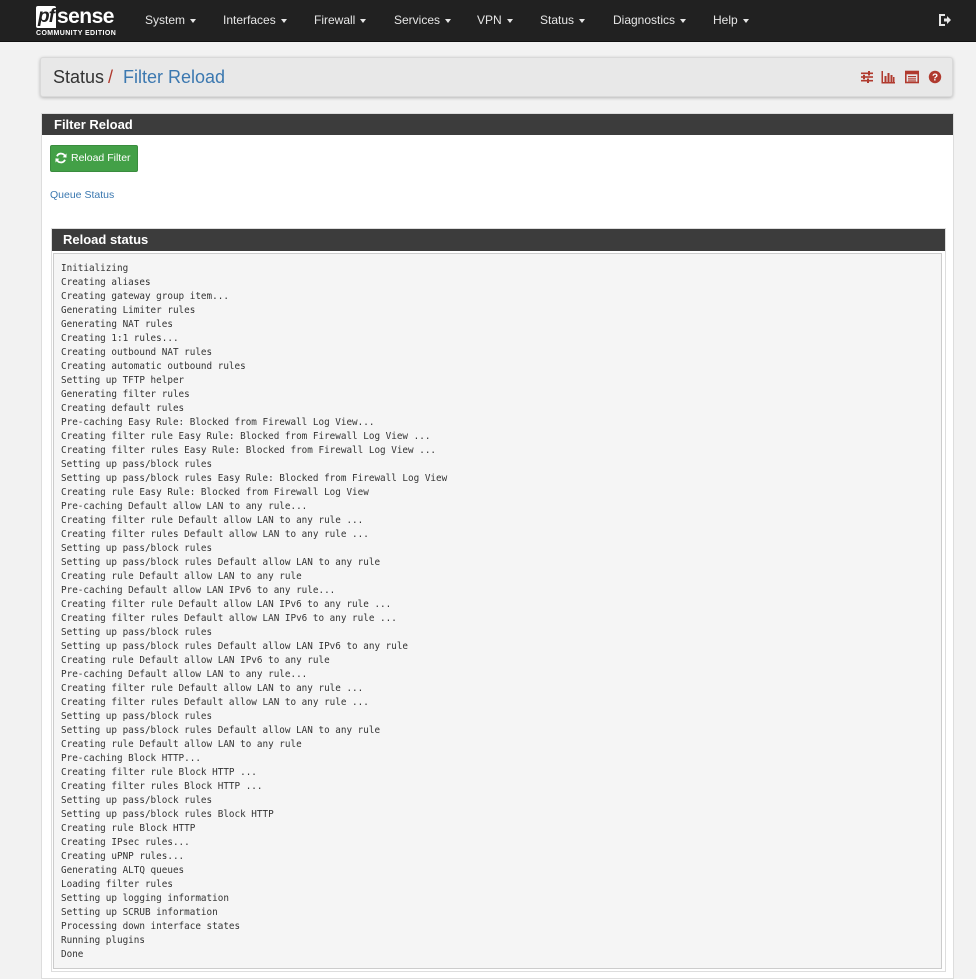 The height and width of the screenshot is (979, 976). I want to click on log-line: Running plugins, so click(103, 940).